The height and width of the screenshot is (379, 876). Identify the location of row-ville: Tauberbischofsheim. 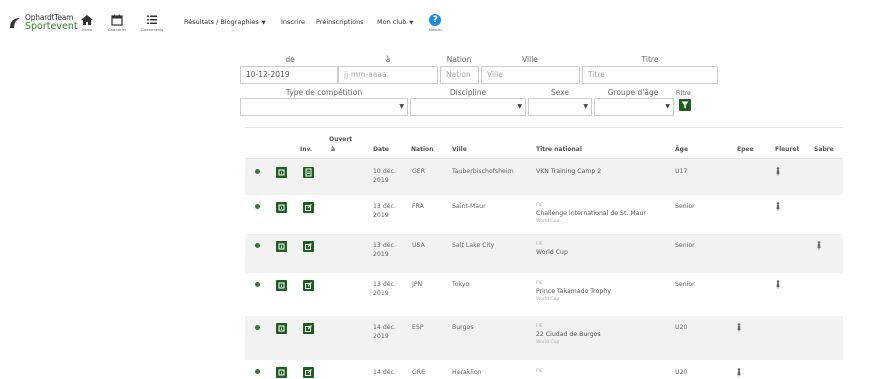
(483, 171).